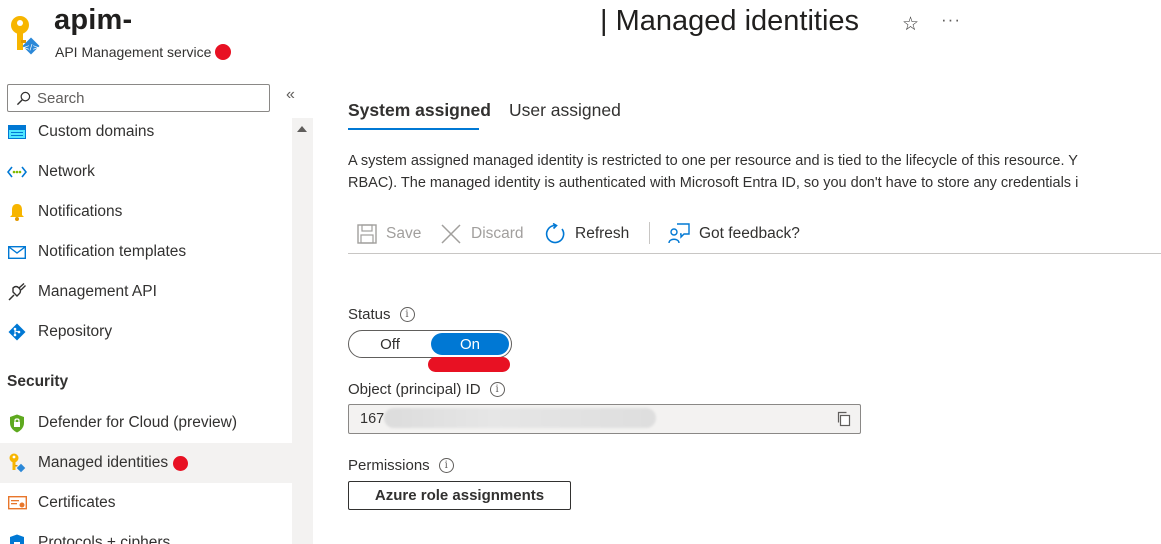 The image size is (1161, 544). Describe the element at coordinates (390, 344) in the screenshot. I see `status-option-off: Off` at that location.